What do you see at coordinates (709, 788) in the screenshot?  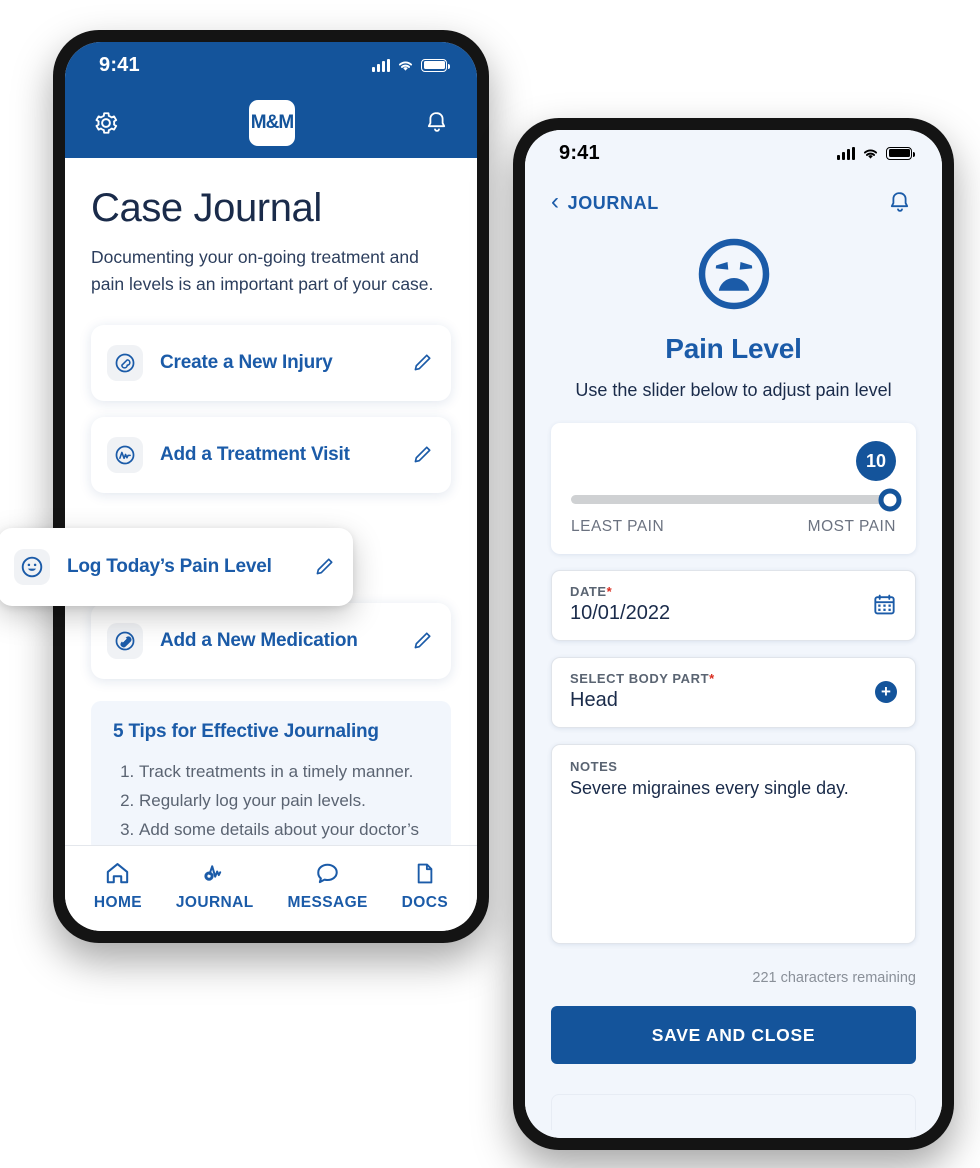 I see `notes-value: Severe migraines every single day.` at bounding box center [709, 788].